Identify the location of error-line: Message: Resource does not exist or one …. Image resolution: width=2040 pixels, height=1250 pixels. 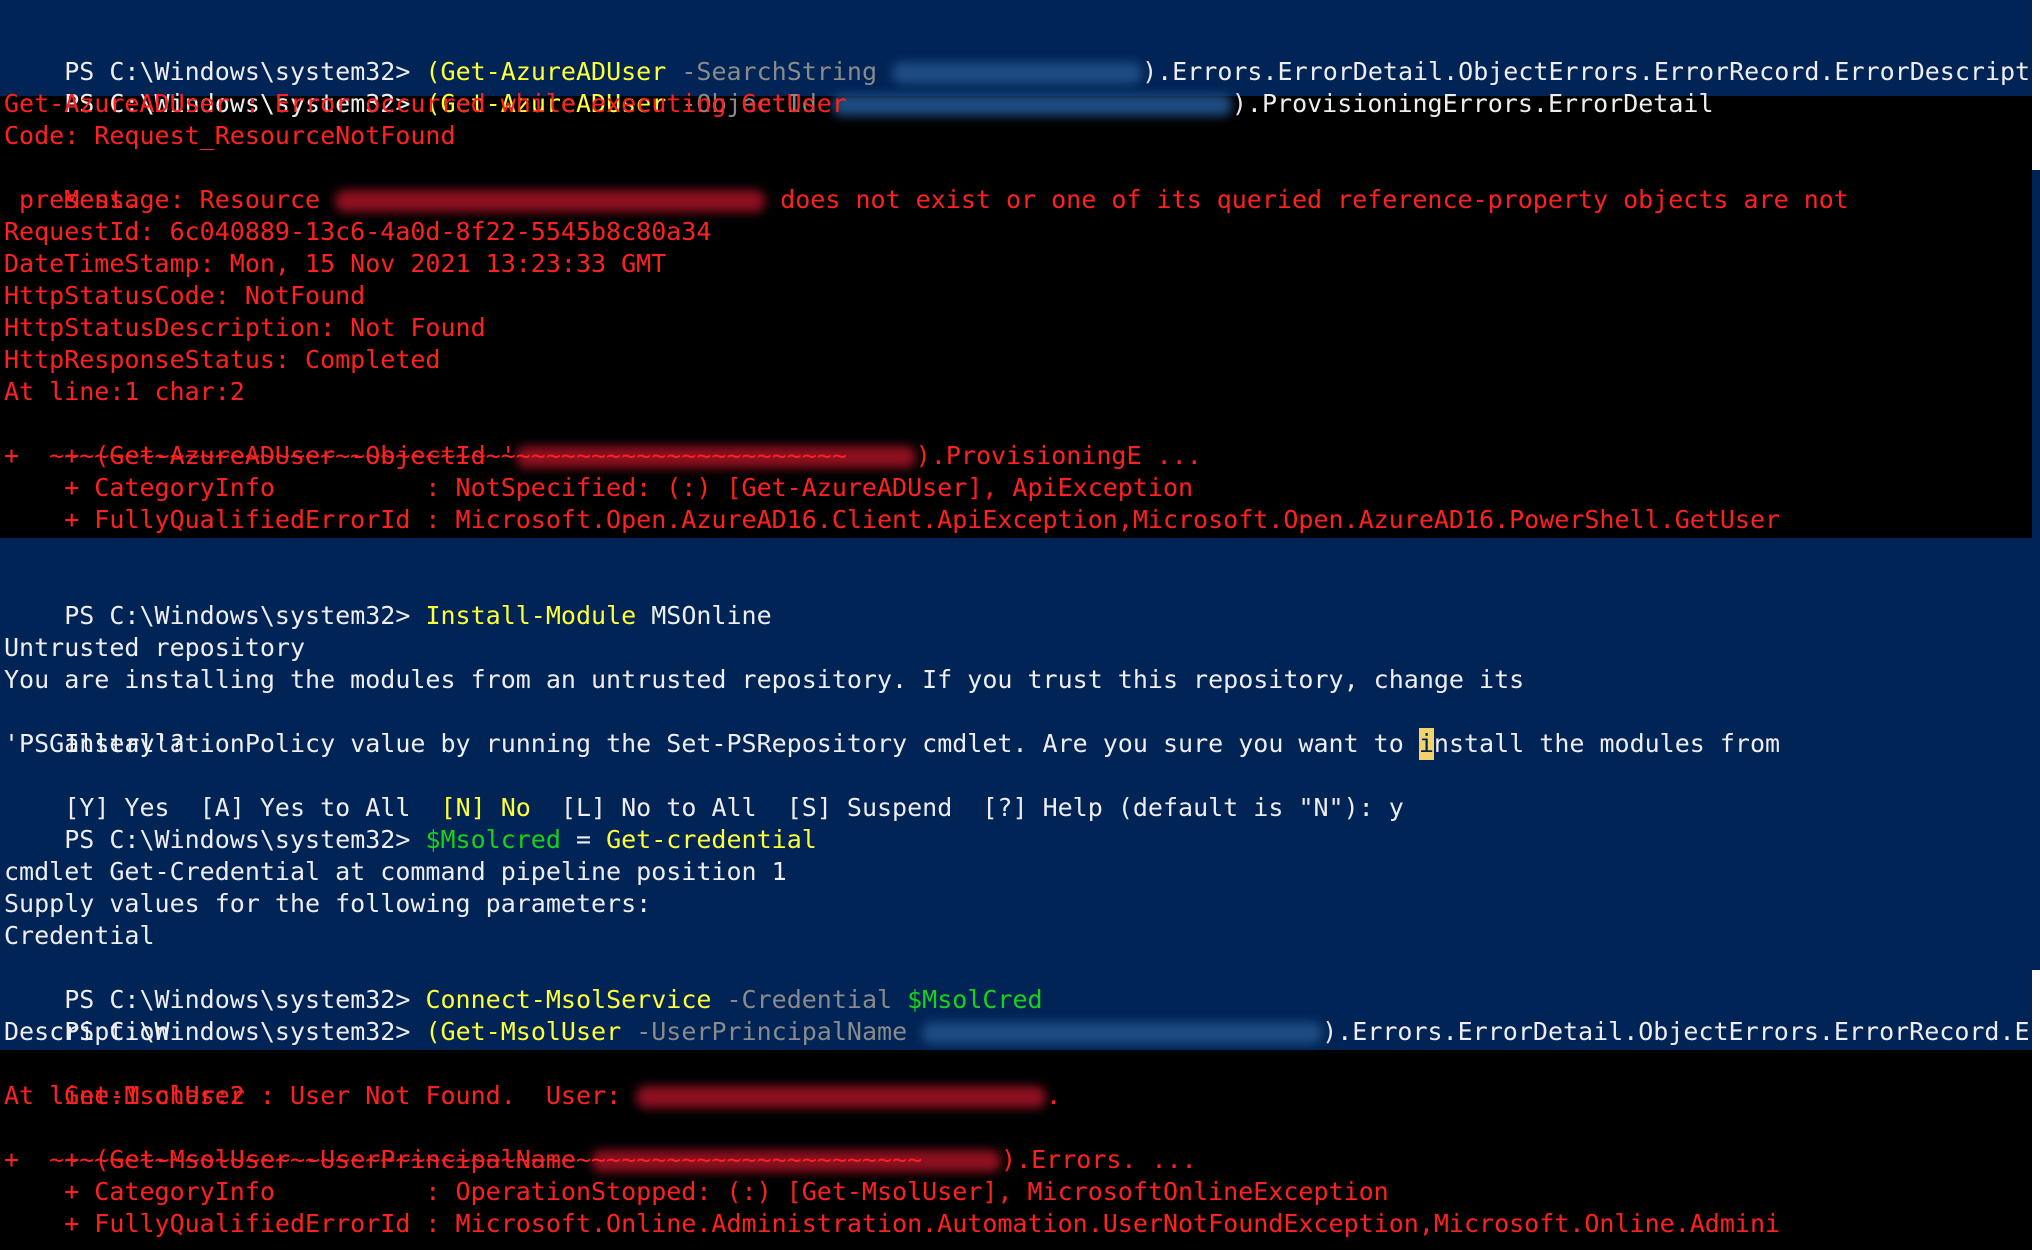
(926, 183).